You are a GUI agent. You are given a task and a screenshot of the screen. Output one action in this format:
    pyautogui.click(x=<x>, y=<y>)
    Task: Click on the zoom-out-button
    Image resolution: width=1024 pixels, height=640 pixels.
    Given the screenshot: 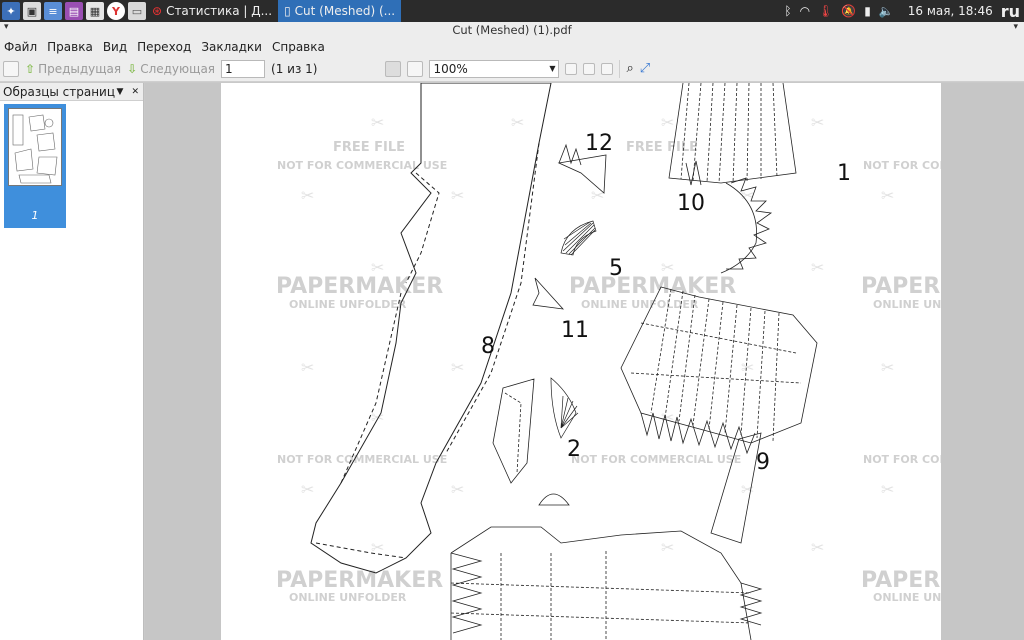 What is the action you would take?
    pyautogui.click(x=571, y=68)
    